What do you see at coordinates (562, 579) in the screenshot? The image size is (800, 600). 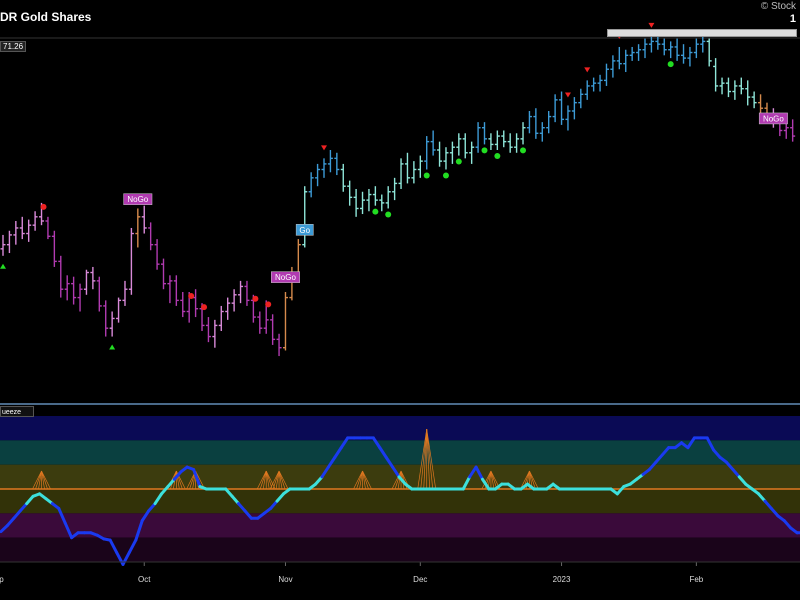 I see `x-tick-label: 2023` at bounding box center [562, 579].